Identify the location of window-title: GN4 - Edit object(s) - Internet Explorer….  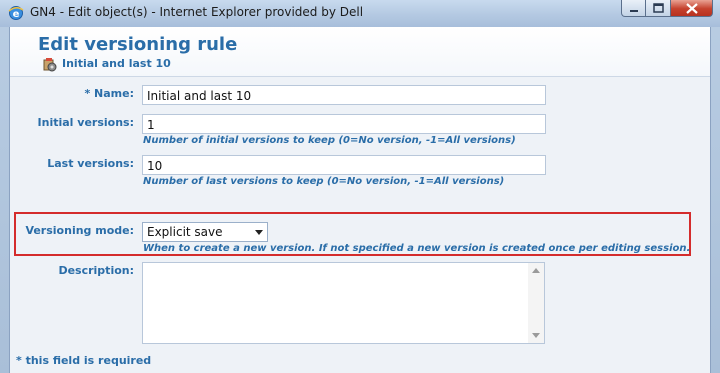
(197, 12).